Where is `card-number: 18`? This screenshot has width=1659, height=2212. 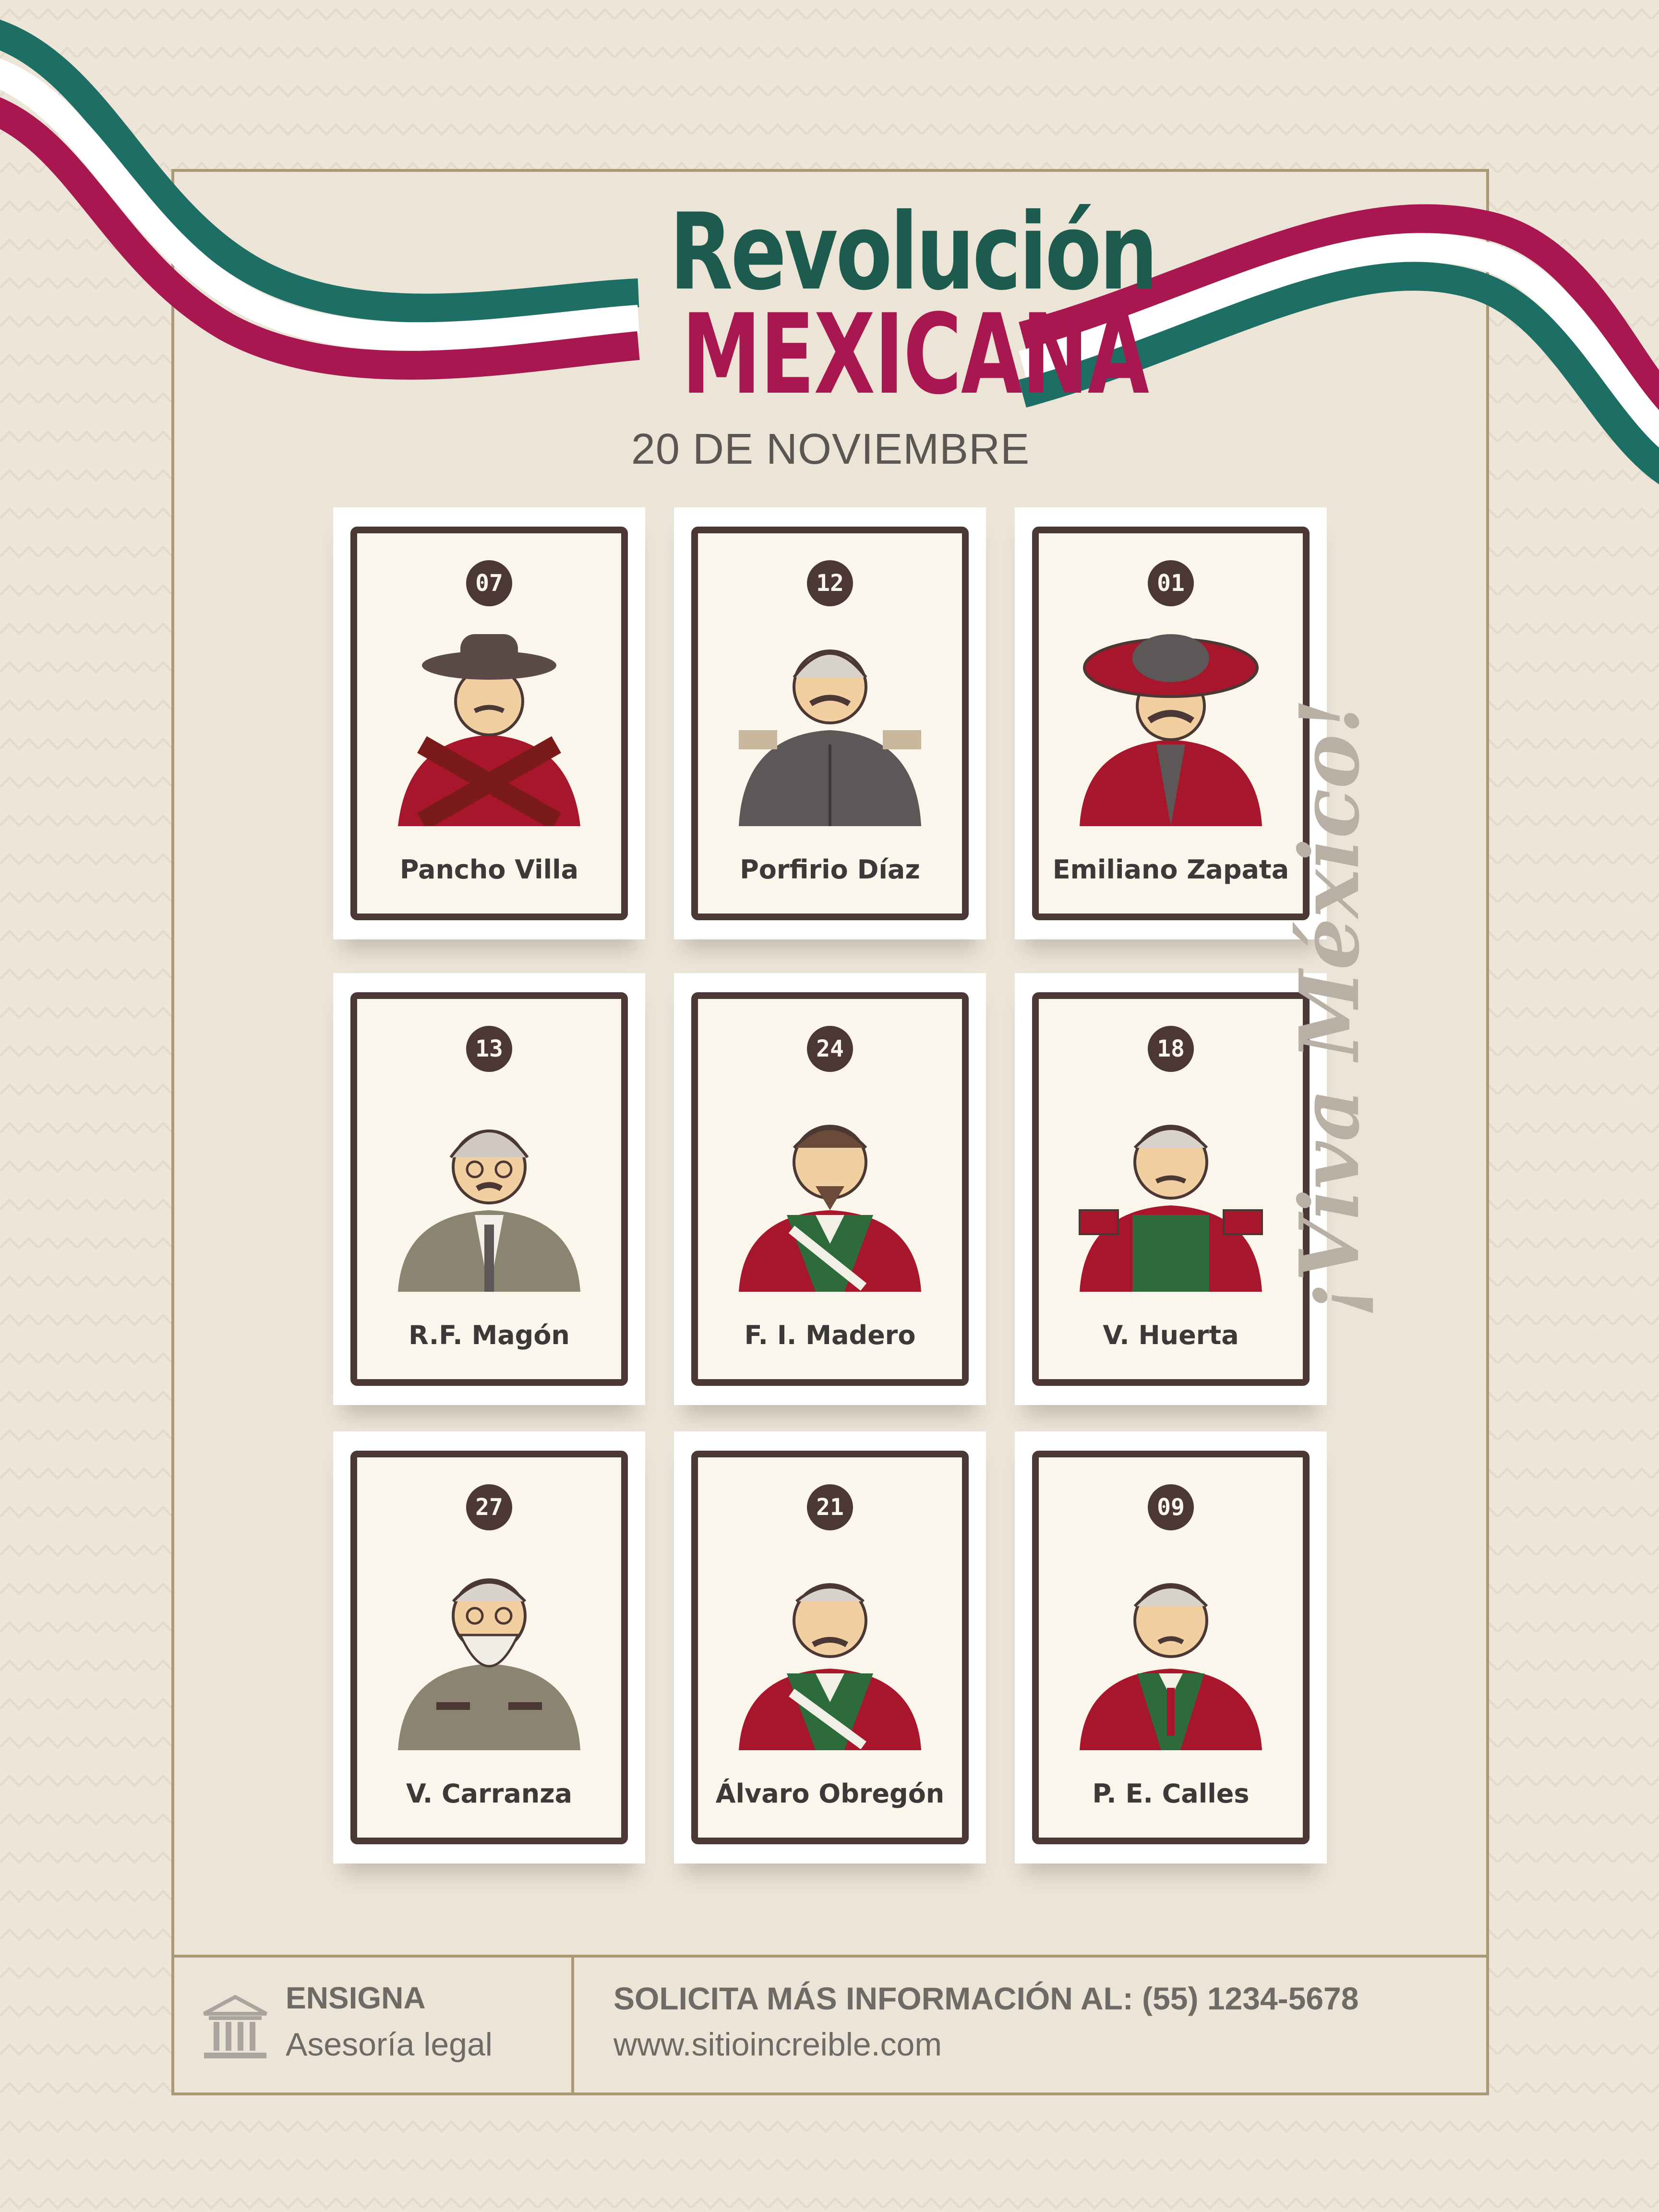 card-number: 18 is located at coordinates (1171, 1049).